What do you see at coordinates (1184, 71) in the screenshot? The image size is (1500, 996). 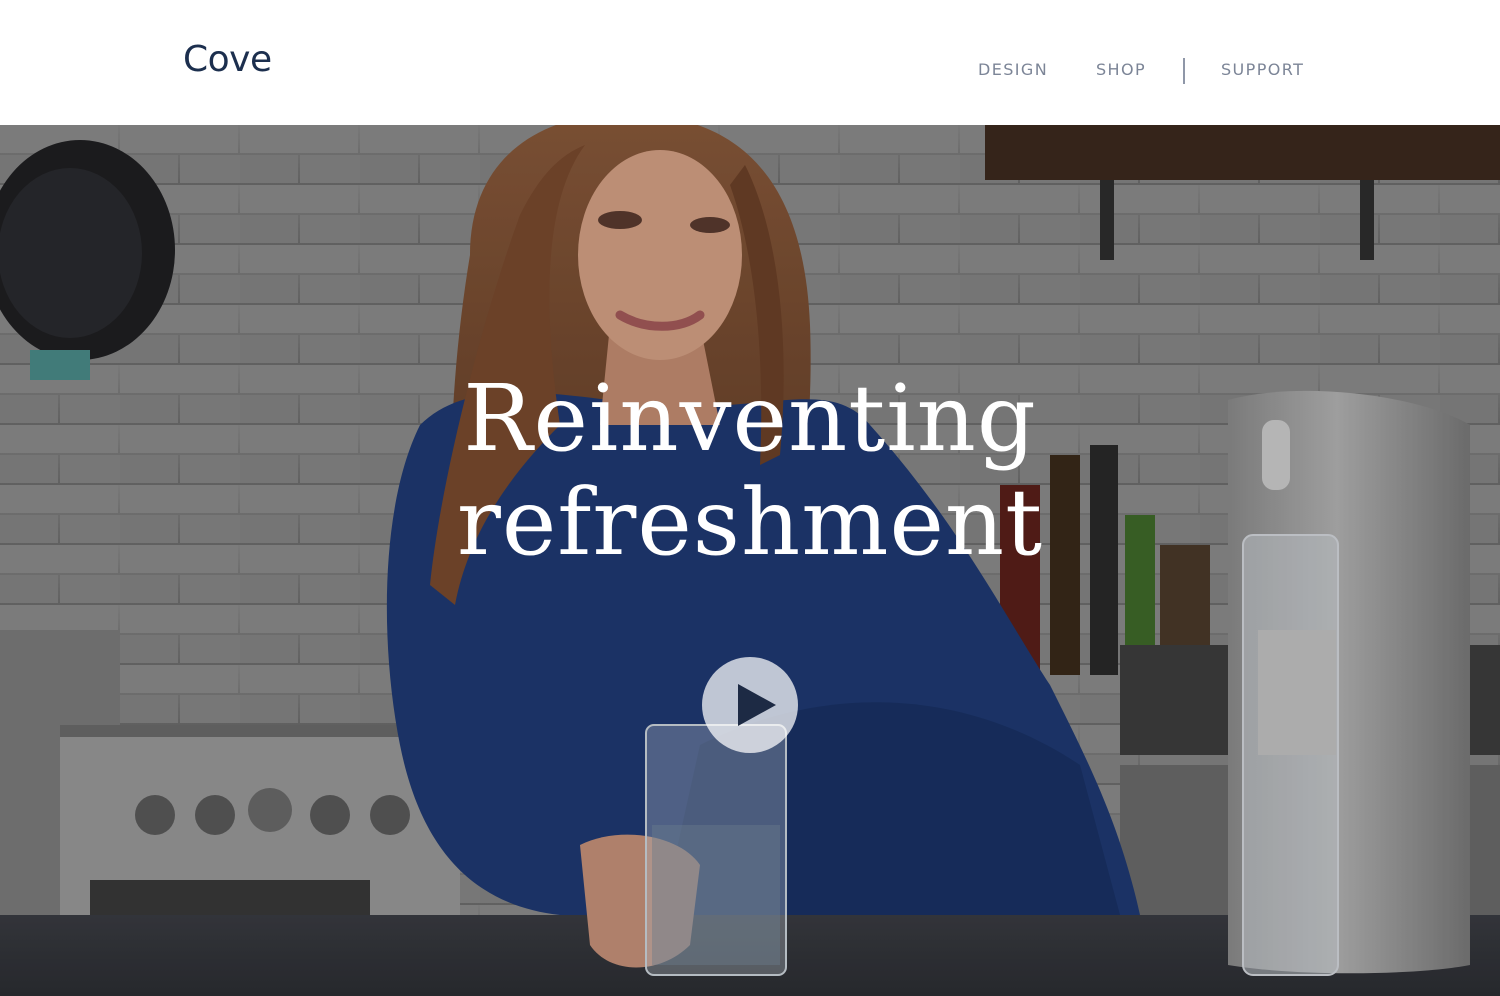 I see `nav-divider` at bounding box center [1184, 71].